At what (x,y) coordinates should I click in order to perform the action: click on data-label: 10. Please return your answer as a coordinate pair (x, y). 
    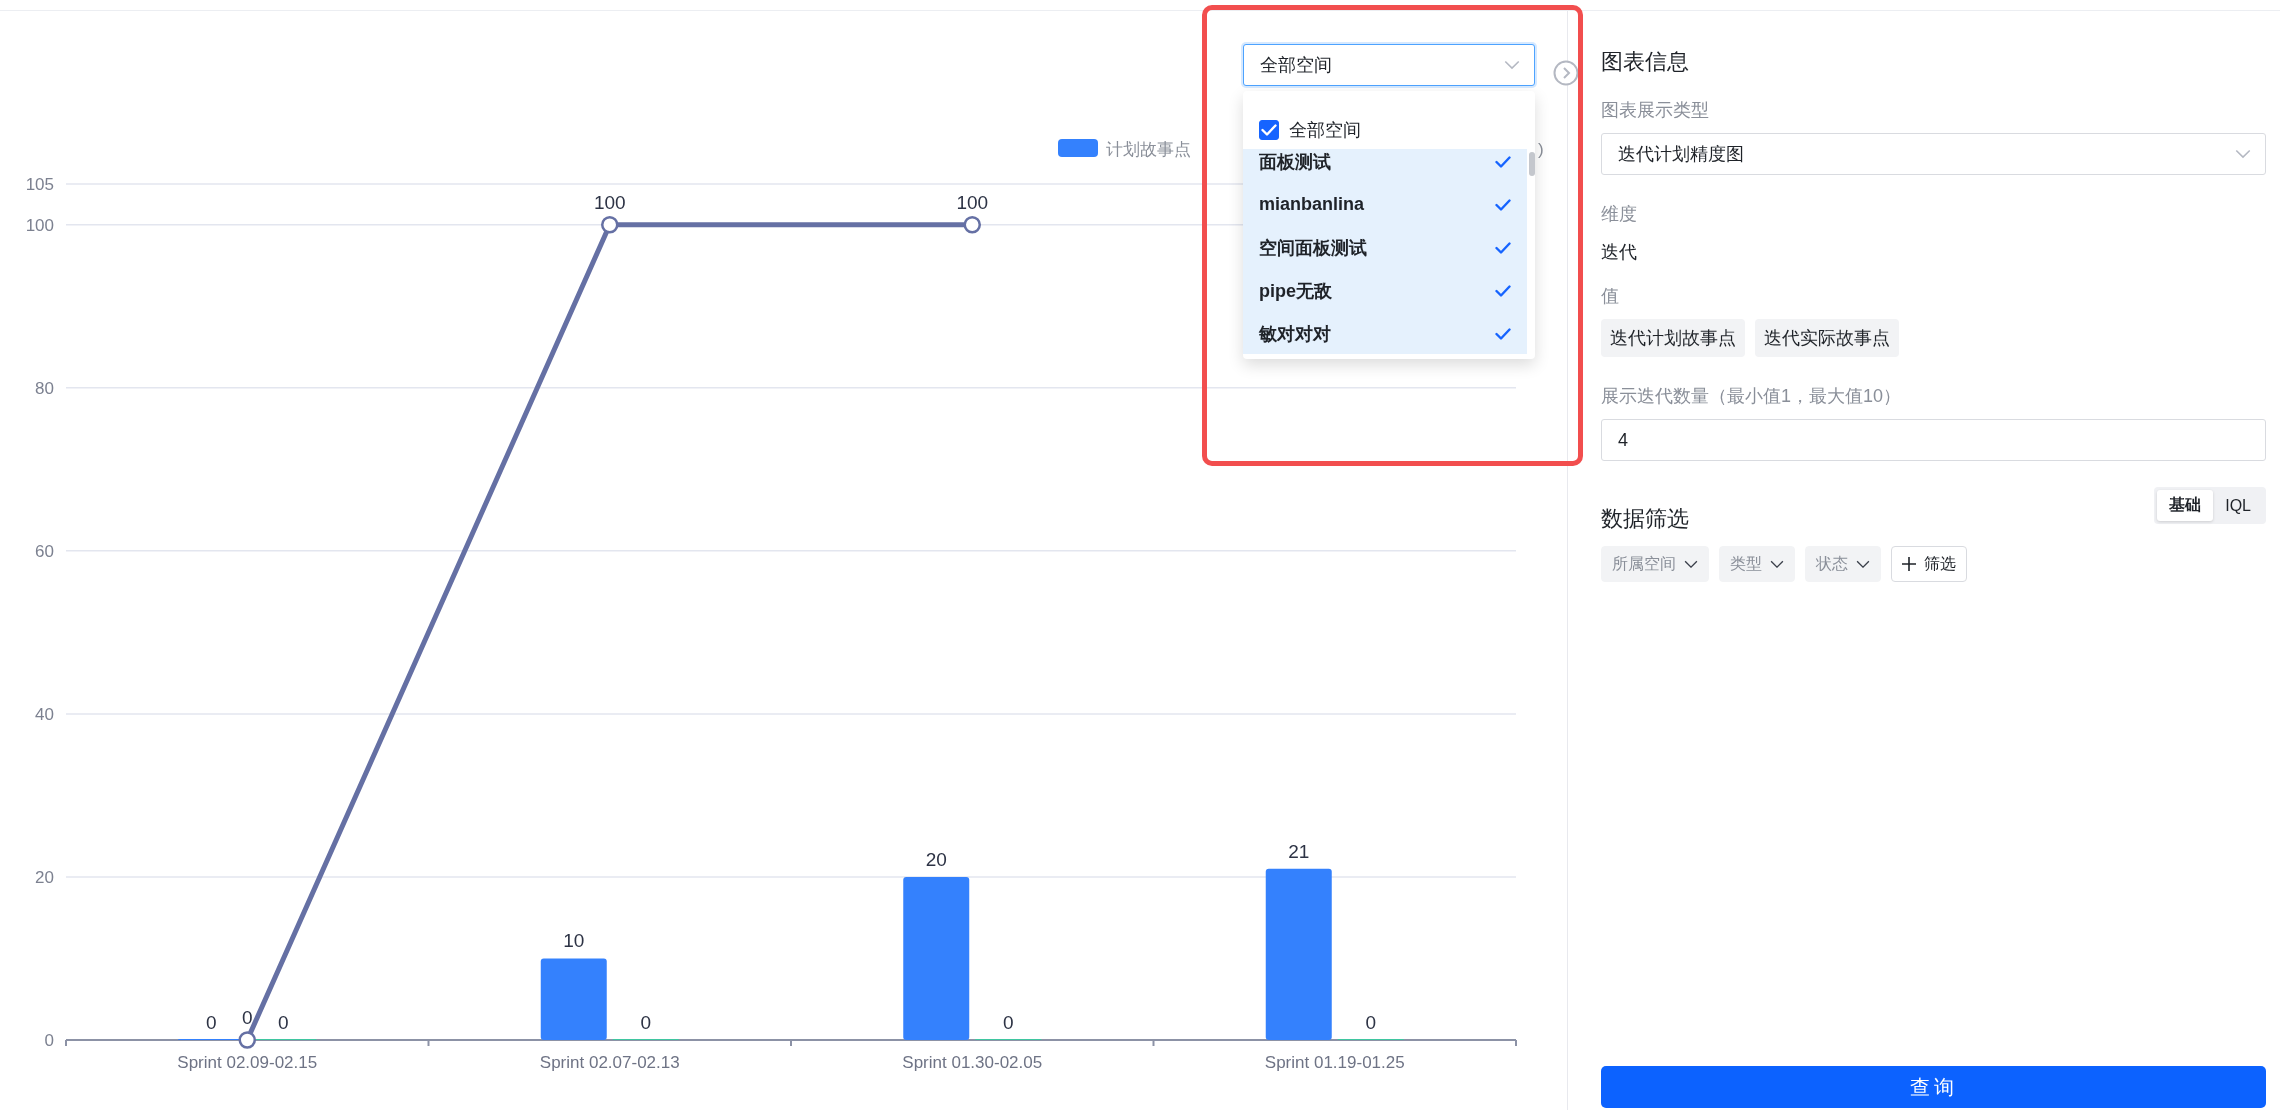
    Looking at the image, I should click on (574, 941).